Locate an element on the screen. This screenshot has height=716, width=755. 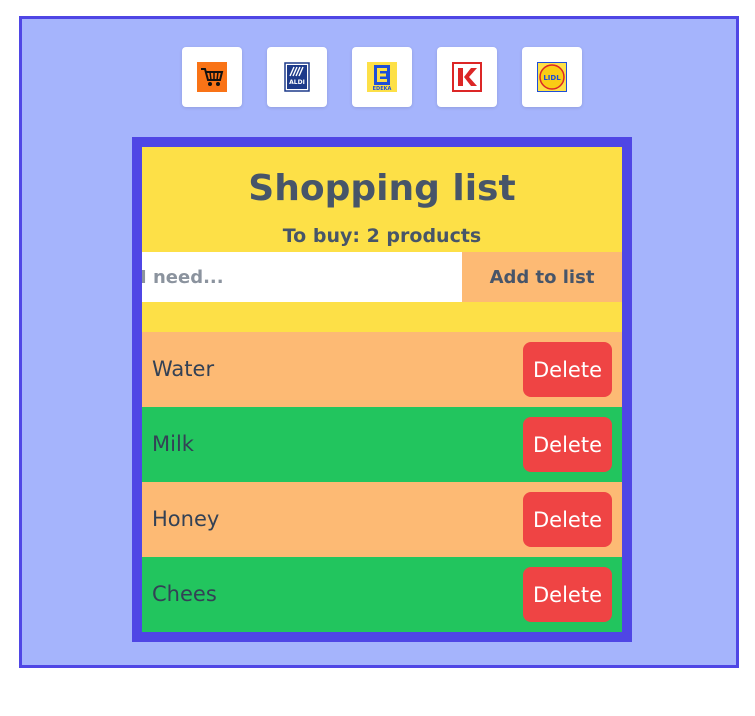
store-button-cart is located at coordinates (212, 77).